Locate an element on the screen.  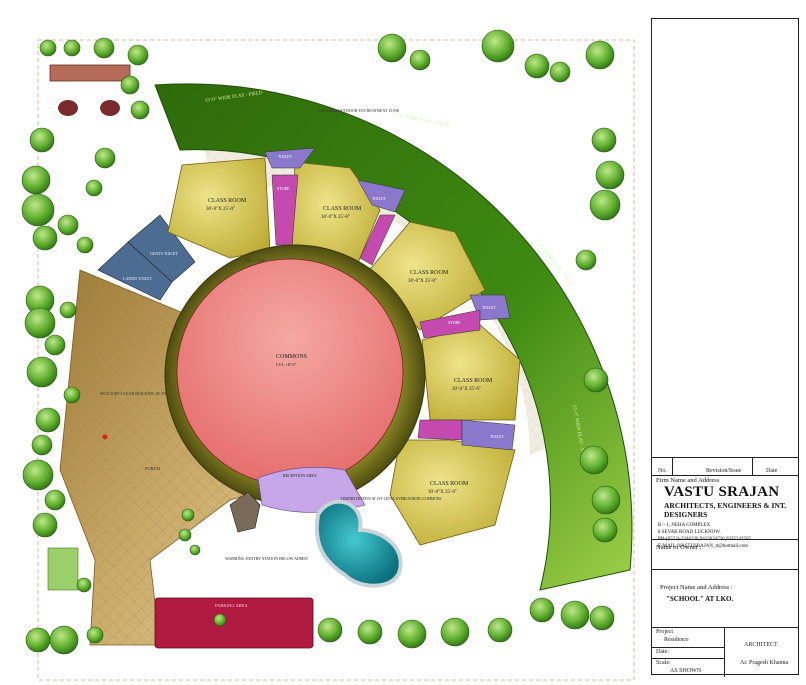
swimming-pool is located at coordinates (358, 543).